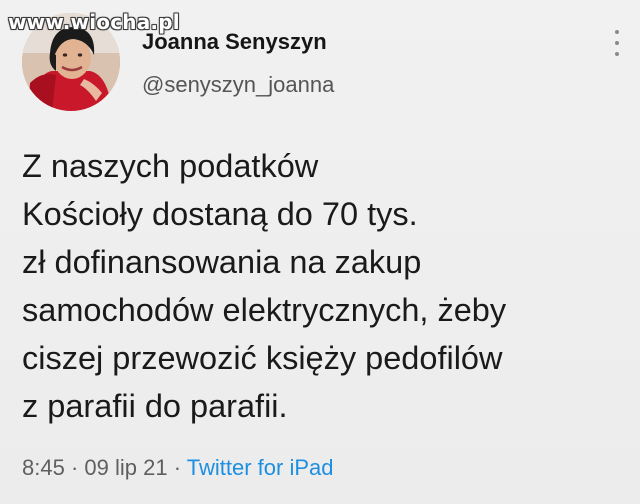 This screenshot has height=504, width=640. What do you see at coordinates (220, 214) in the screenshot?
I see `tweet-text-line: Kościoły dostaną do 70 tys.` at bounding box center [220, 214].